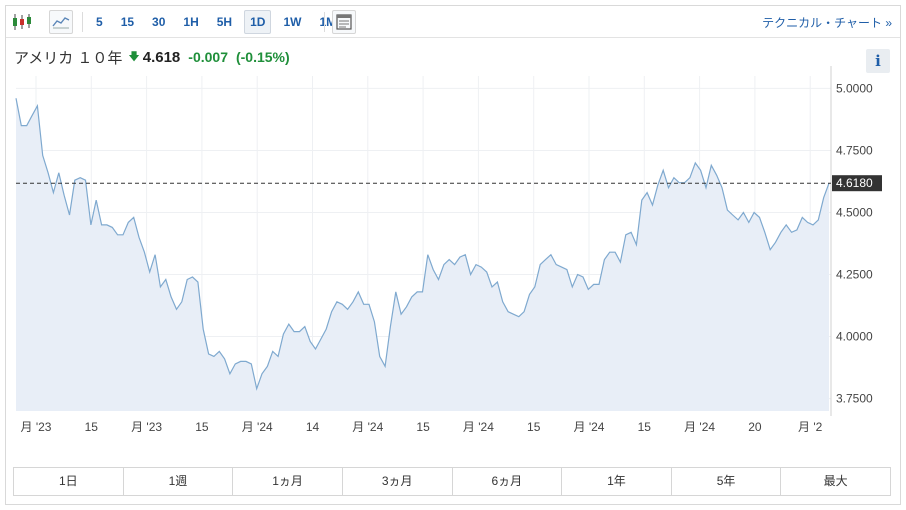 This screenshot has height=510, width=906. Describe the element at coordinates (854, 183) in the screenshot. I see `last-price-tag-label: 4.6180` at that location.